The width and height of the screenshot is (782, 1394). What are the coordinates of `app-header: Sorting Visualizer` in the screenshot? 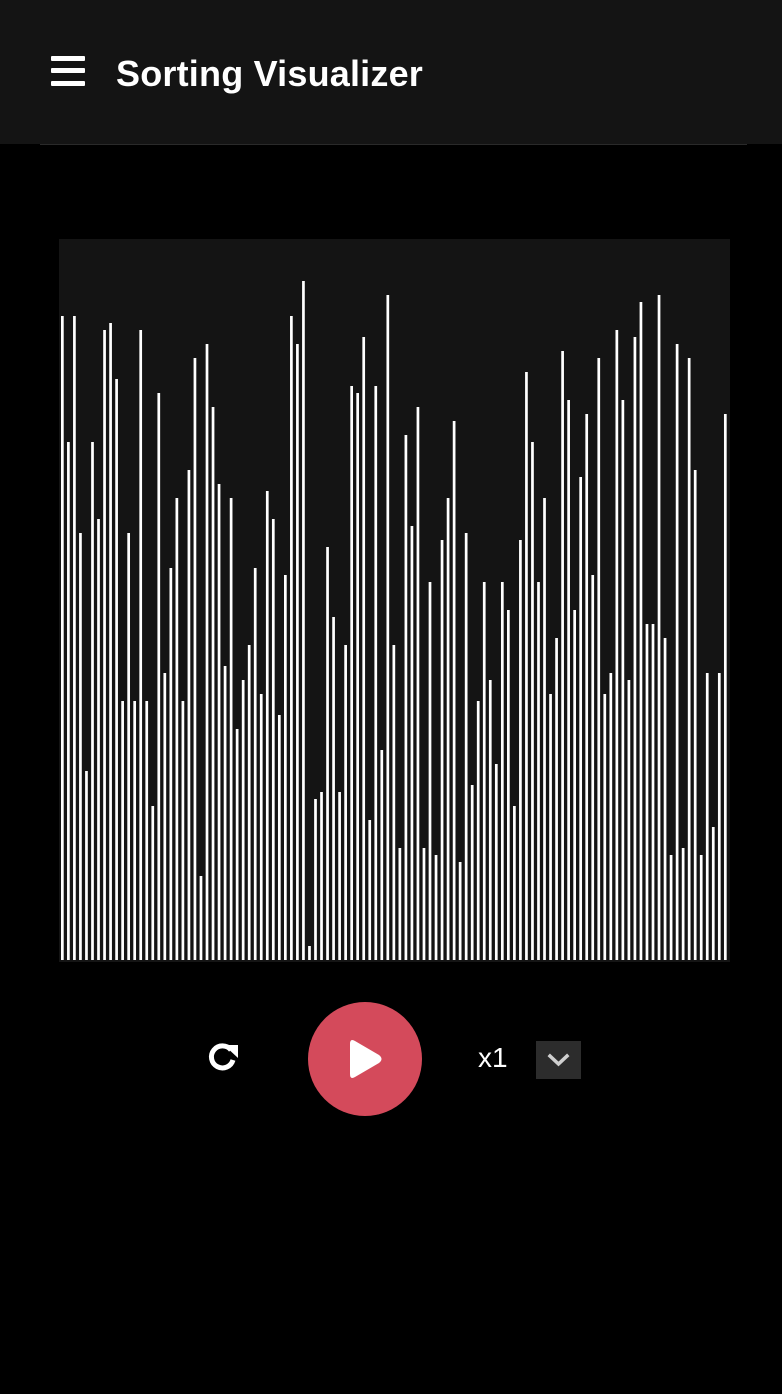 It's located at (391, 72).